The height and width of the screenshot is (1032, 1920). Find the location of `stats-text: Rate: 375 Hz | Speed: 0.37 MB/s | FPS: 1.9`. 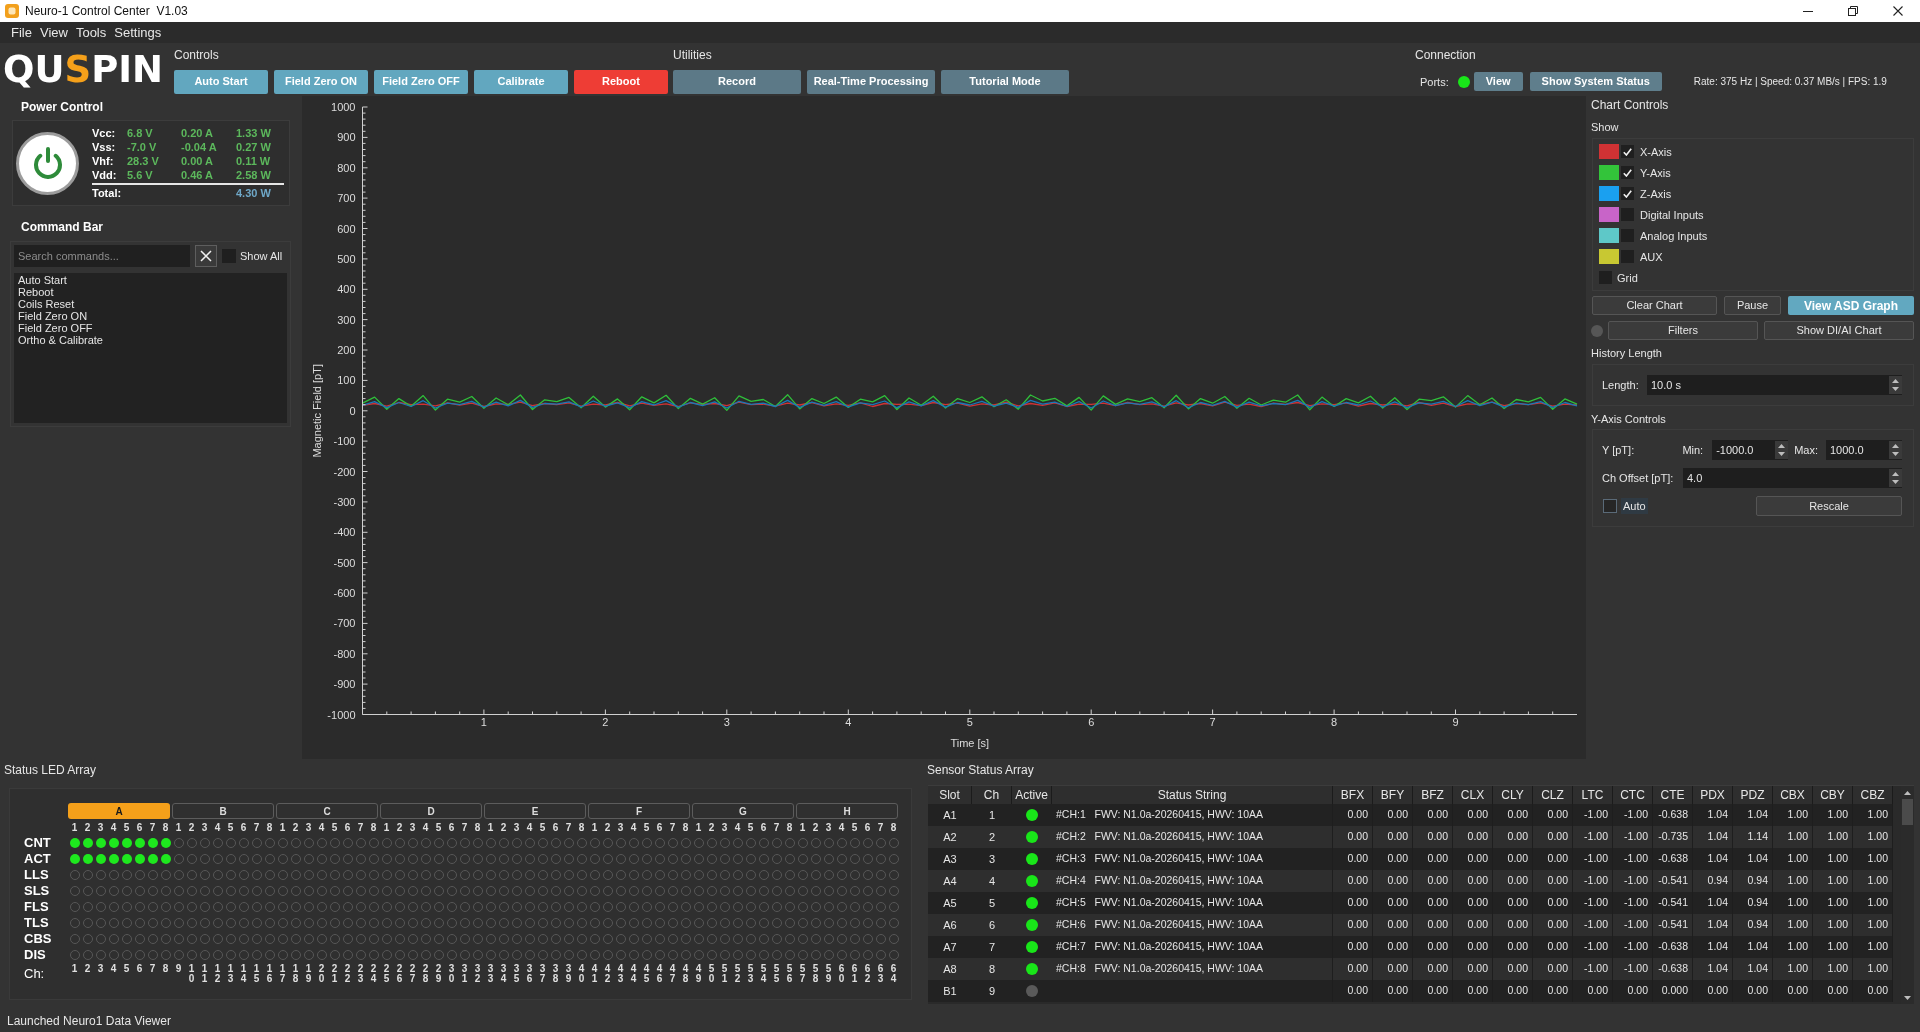

stats-text: Rate: 375 Hz | Speed: 0.37 MB/s | FPS: 1.9 is located at coordinates (1790, 81).